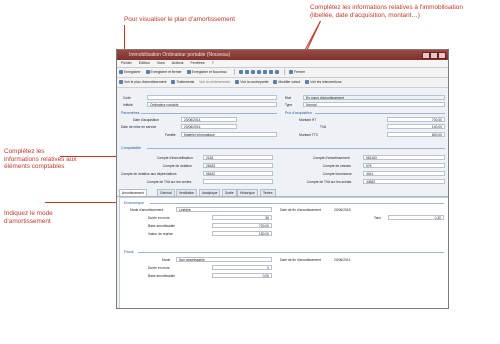 Image resolution: width=500 pixels, height=344 pixels. I want to click on menu-help: ?, so click(213, 63).